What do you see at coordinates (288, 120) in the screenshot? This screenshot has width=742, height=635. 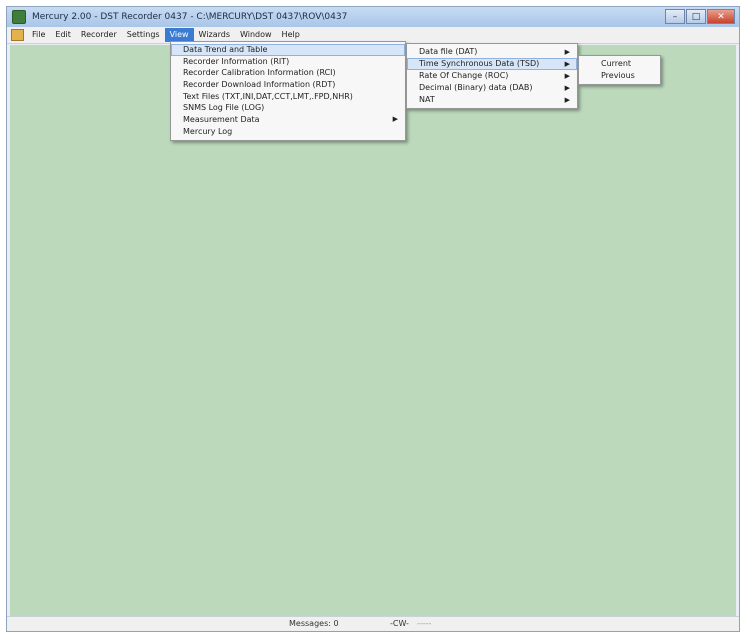 I see `view-menu-item-measurement-data: Measurement Data ▶` at bounding box center [288, 120].